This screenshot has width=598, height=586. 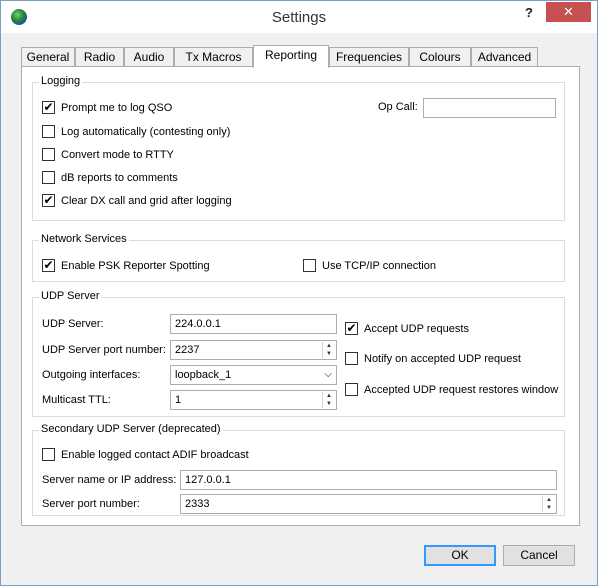 I want to click on tab-colours: Colours, so click(x=440, y=57).